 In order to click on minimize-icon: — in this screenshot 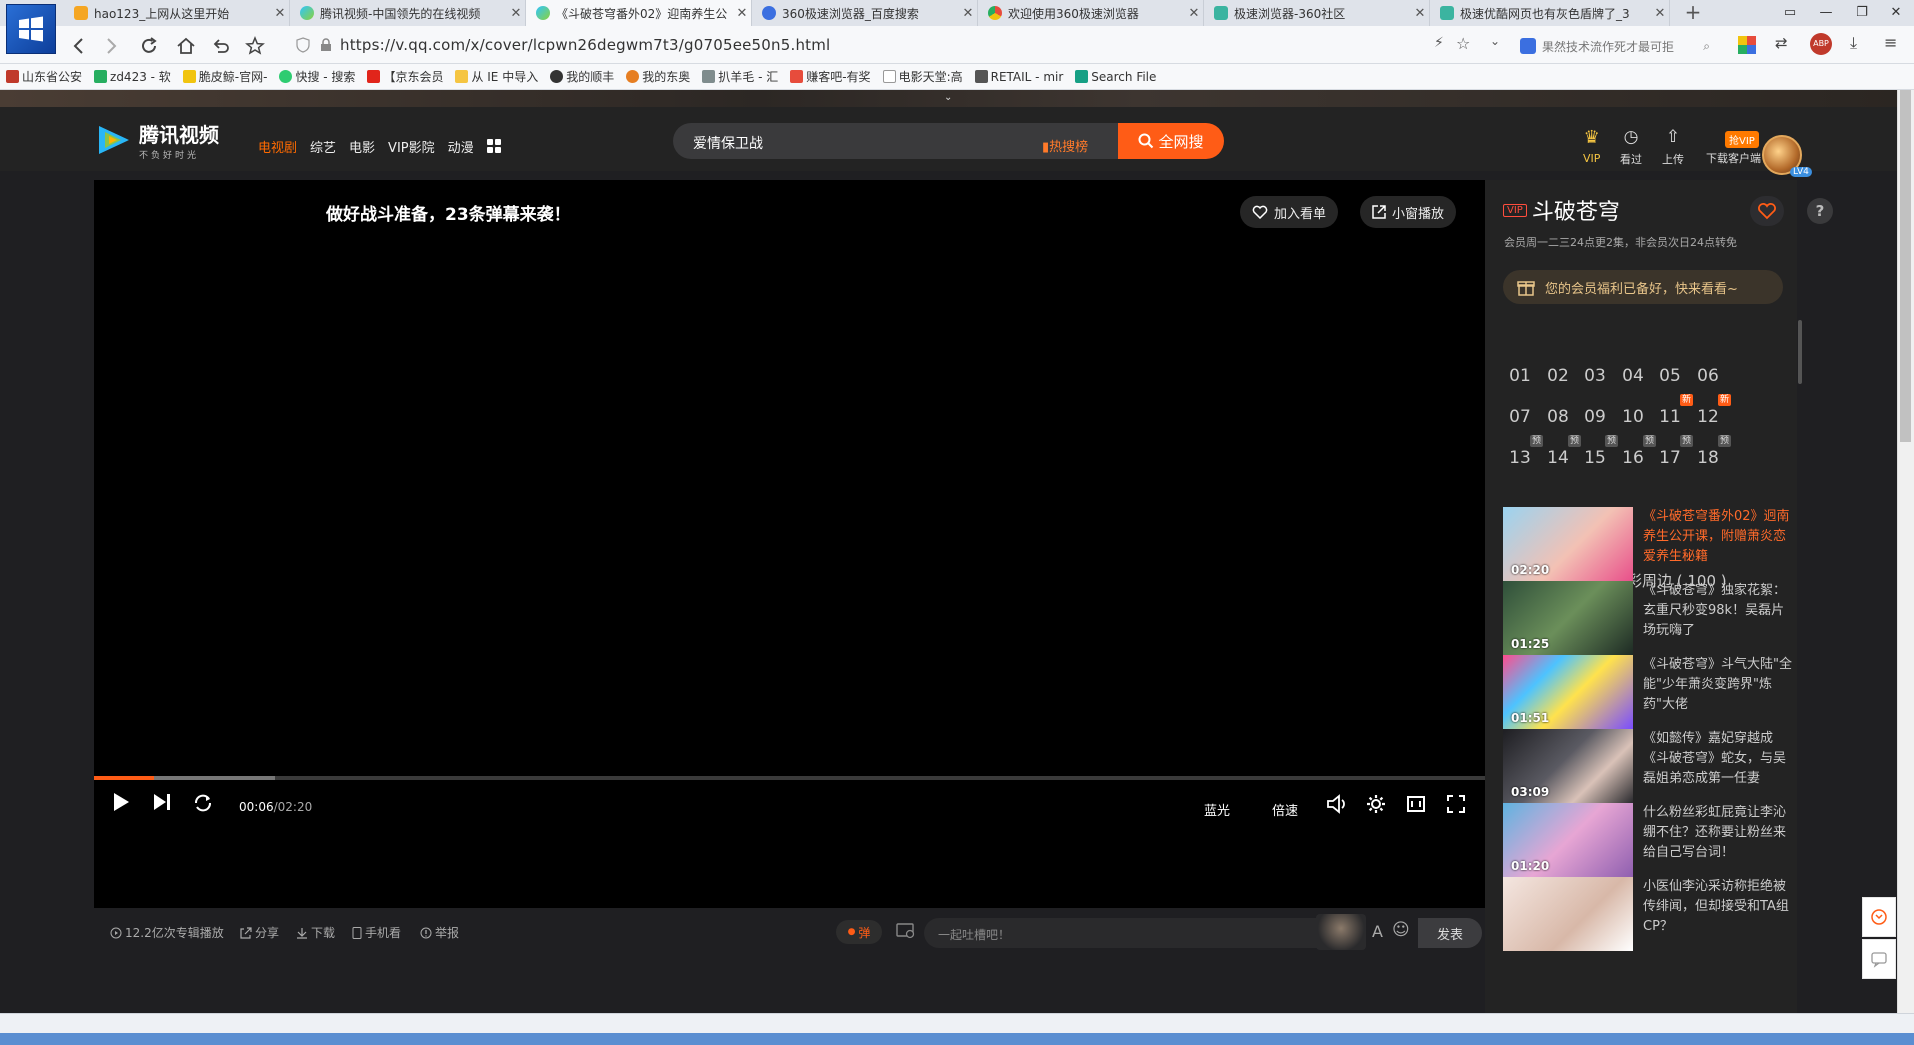, I will do `click(1826, 13)`.